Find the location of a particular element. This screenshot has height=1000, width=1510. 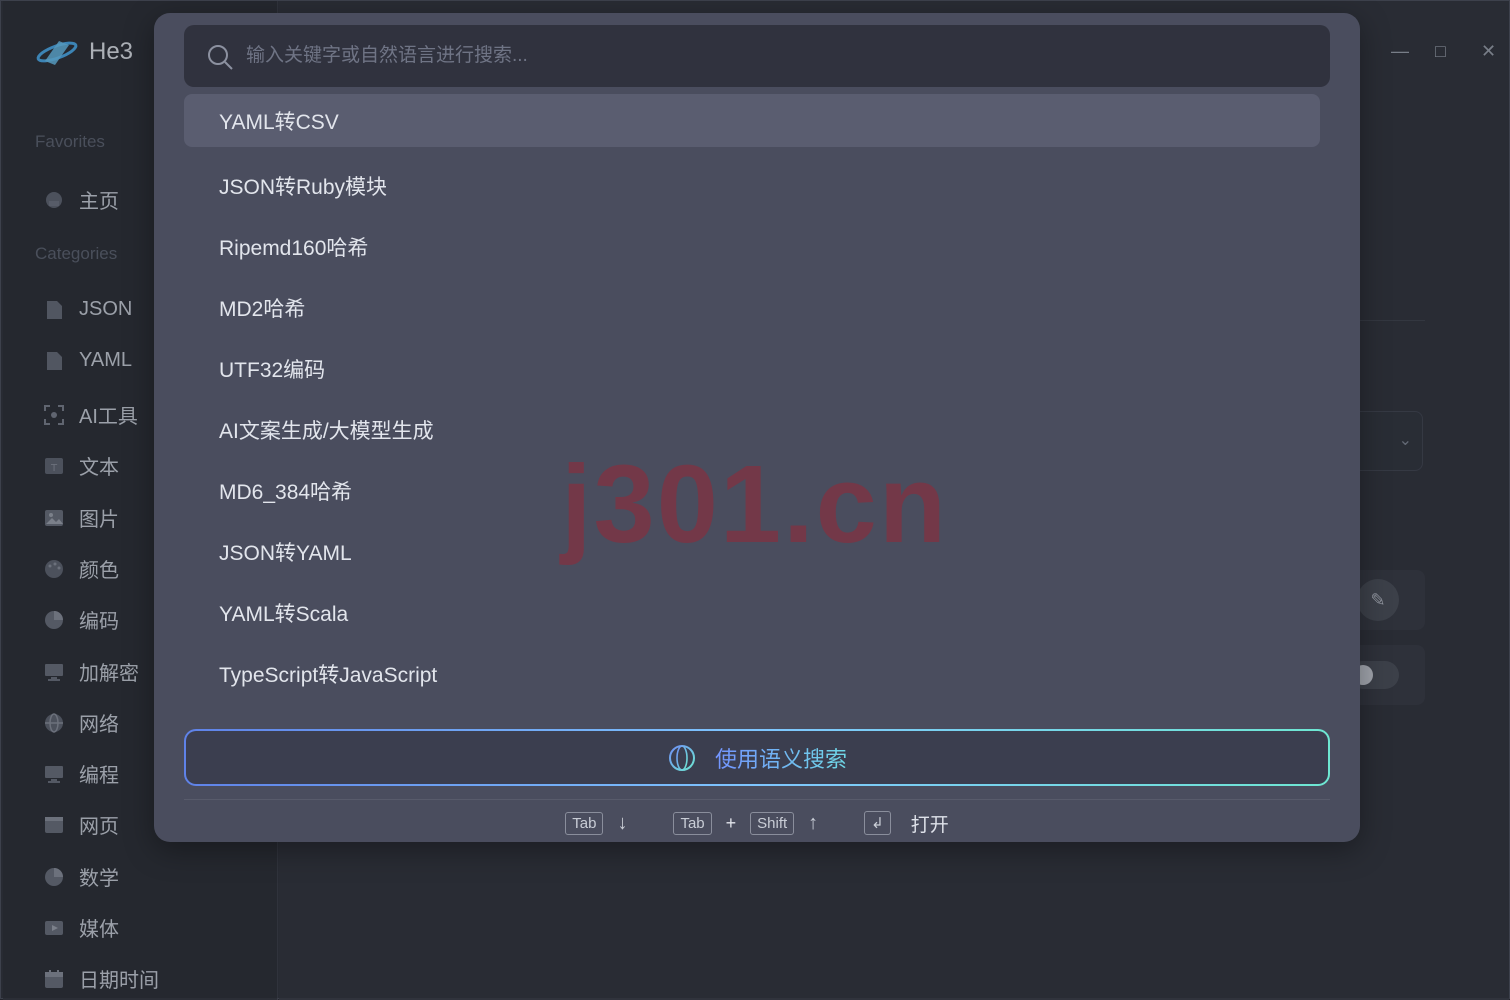

result-item: Ripemd160哈希 is located at coordinates (752, 246).